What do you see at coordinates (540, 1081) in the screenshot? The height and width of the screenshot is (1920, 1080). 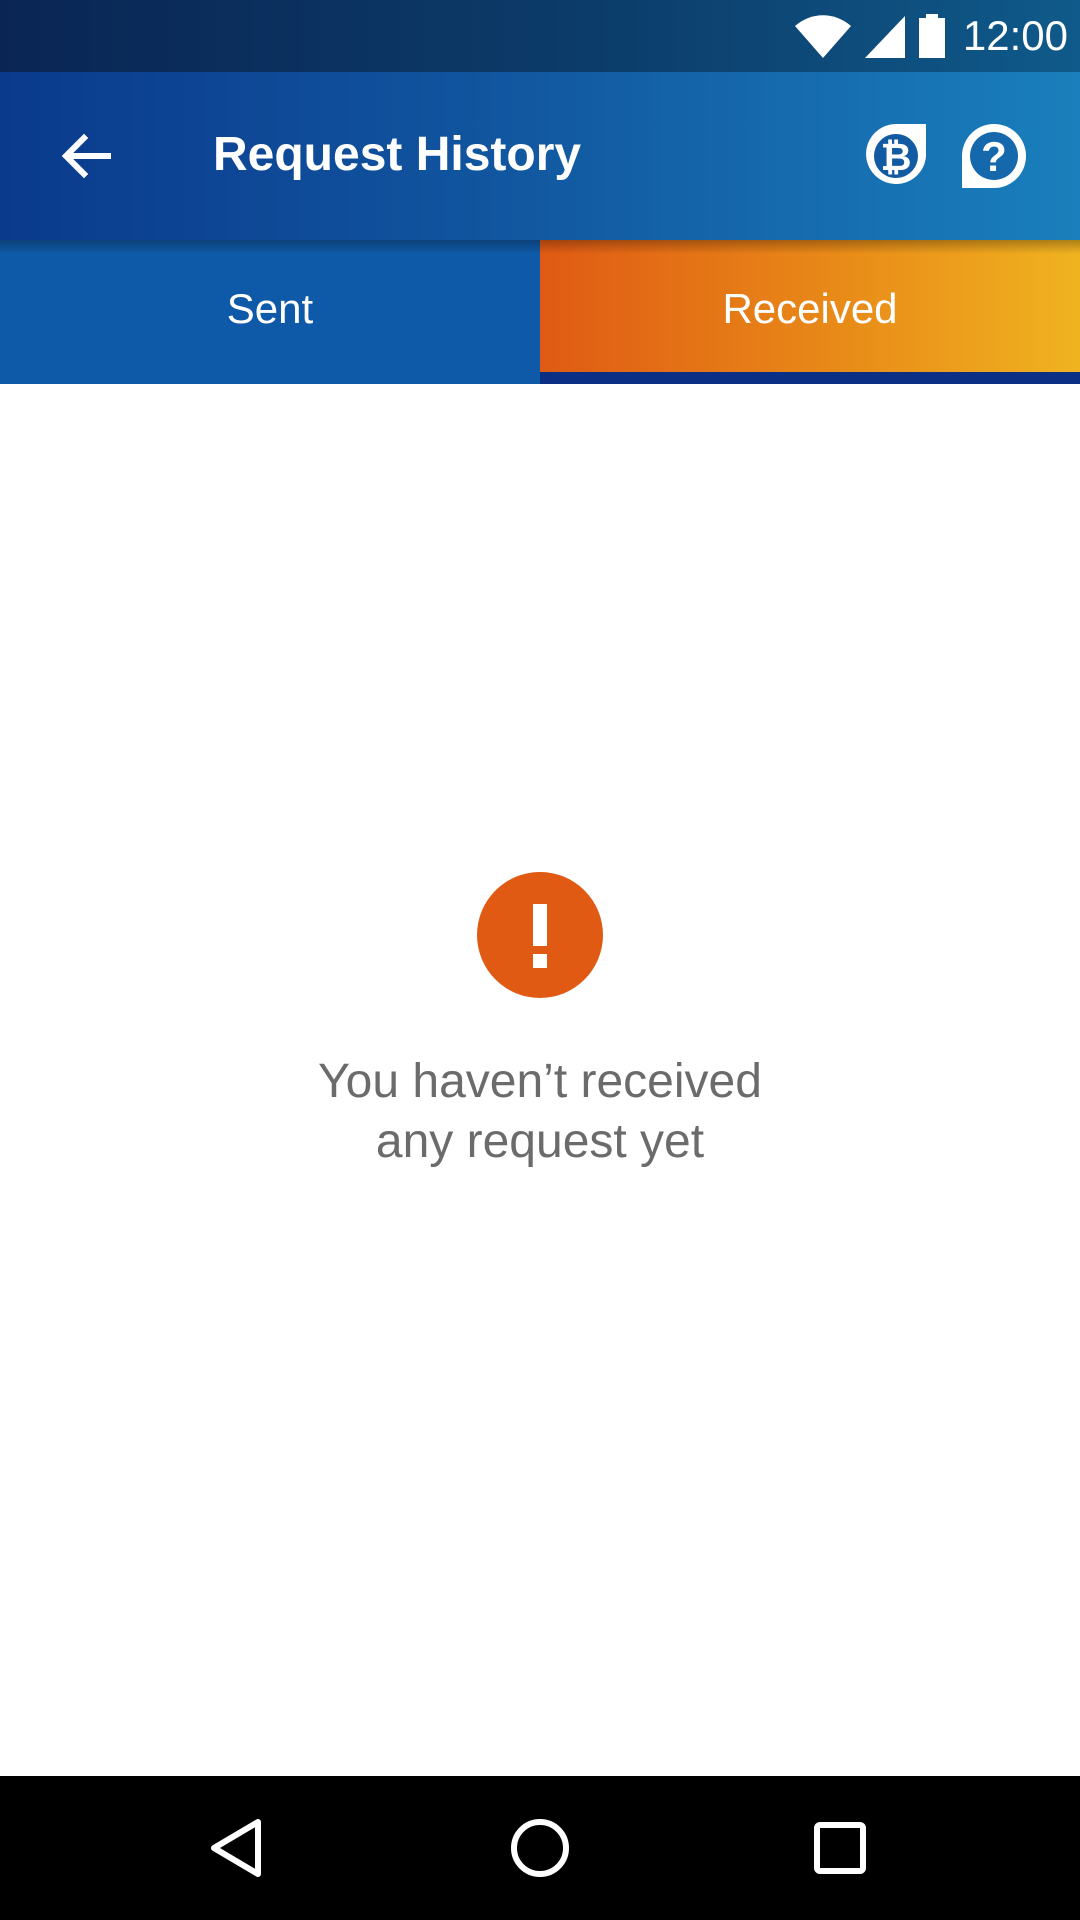 I see `empty-state-line-1: You haven’t received` at bounding box center [540, 1081].